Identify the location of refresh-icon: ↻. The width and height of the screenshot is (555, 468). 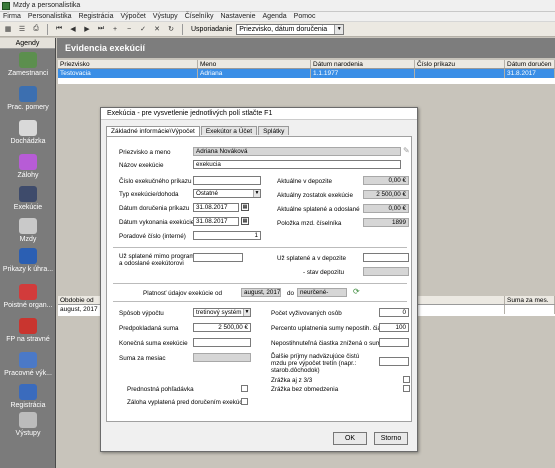
(171, 29).